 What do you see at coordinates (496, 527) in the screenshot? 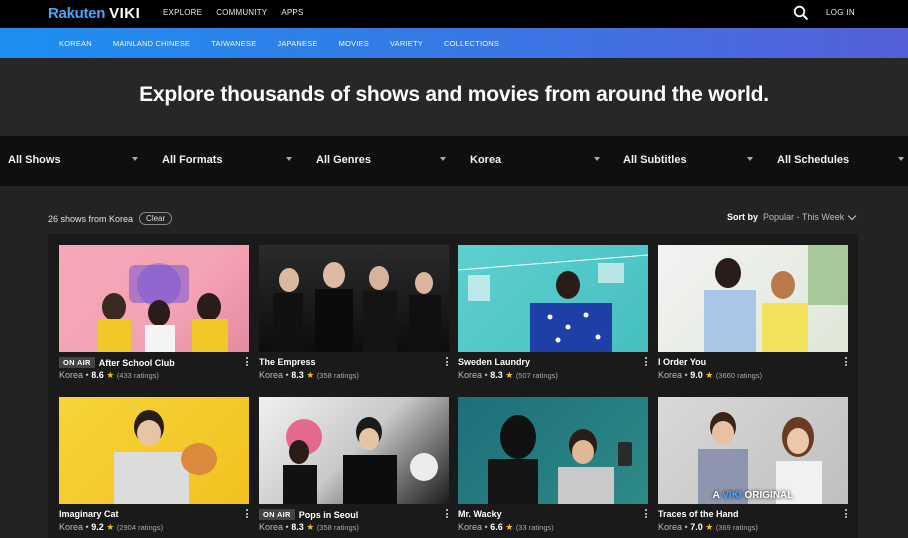
I see `show-rating: 6.6` at bounding box center [496, 527].